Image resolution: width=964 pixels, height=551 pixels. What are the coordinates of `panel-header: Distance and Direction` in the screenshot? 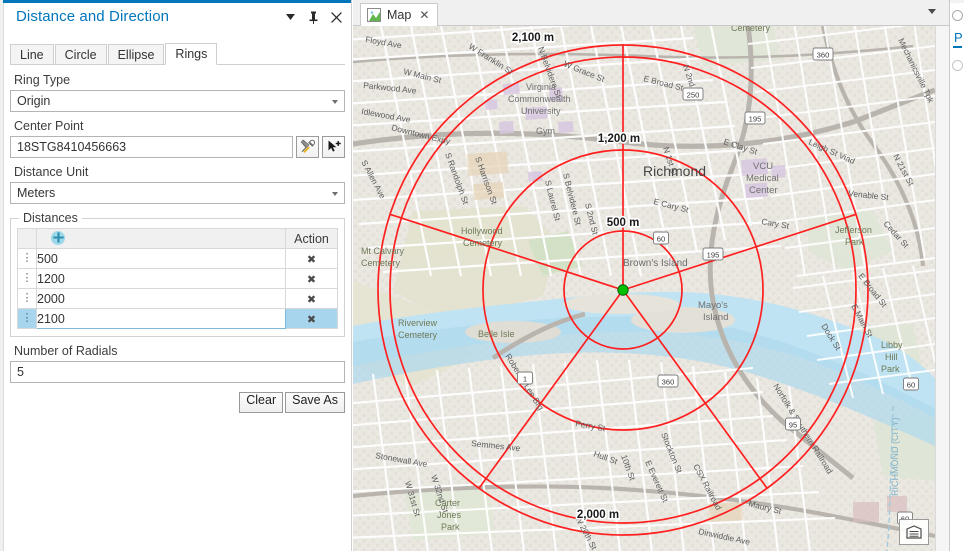 It's located at (177, 18).